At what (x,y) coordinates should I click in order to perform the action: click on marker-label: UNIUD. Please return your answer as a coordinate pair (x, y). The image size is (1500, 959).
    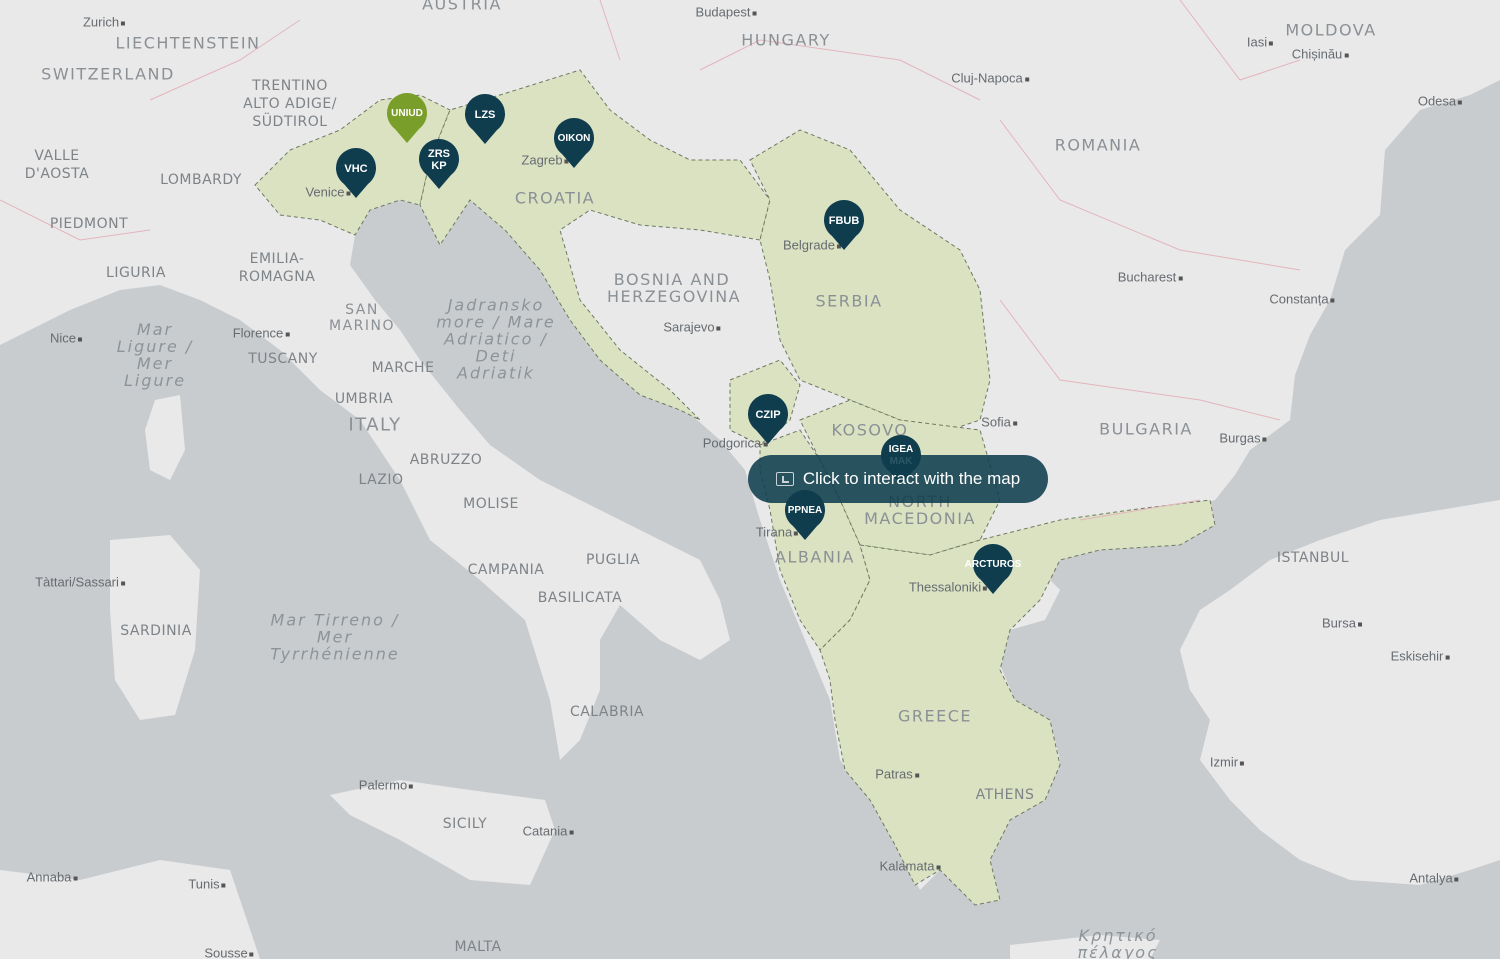
    Looking at the image, I should click on (407, 113).